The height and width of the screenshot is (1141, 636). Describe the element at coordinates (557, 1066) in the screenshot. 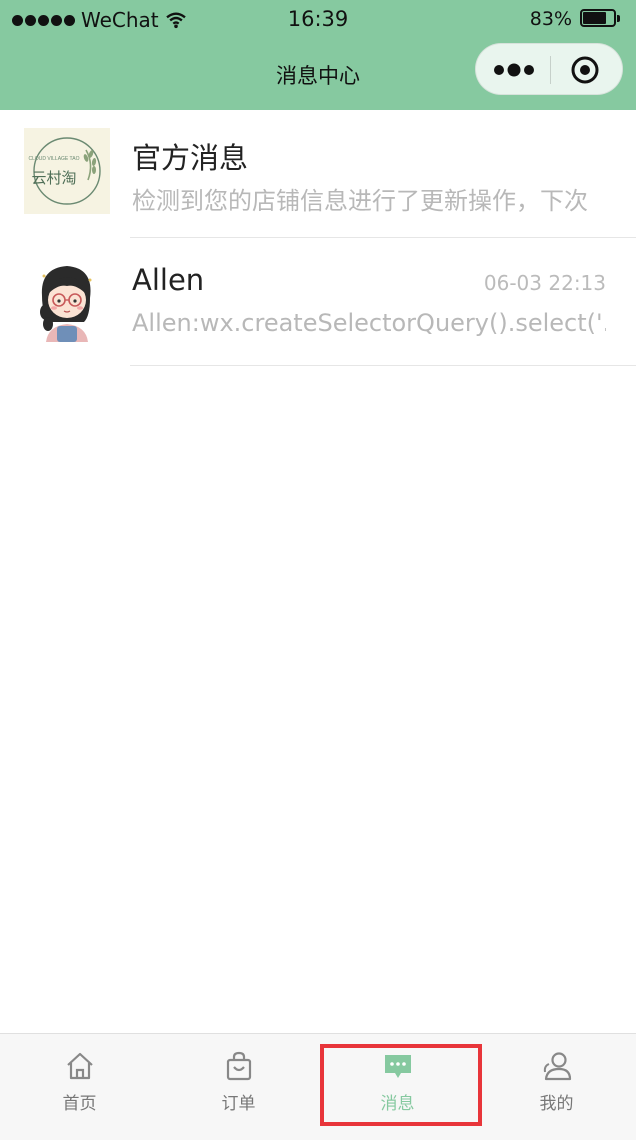

I see `user-icon` at that location.